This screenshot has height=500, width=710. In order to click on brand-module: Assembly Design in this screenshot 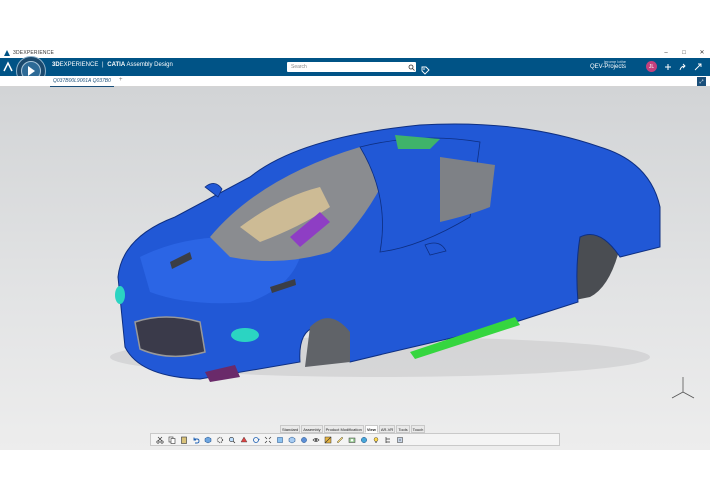, I will do `click(149, 65)`.